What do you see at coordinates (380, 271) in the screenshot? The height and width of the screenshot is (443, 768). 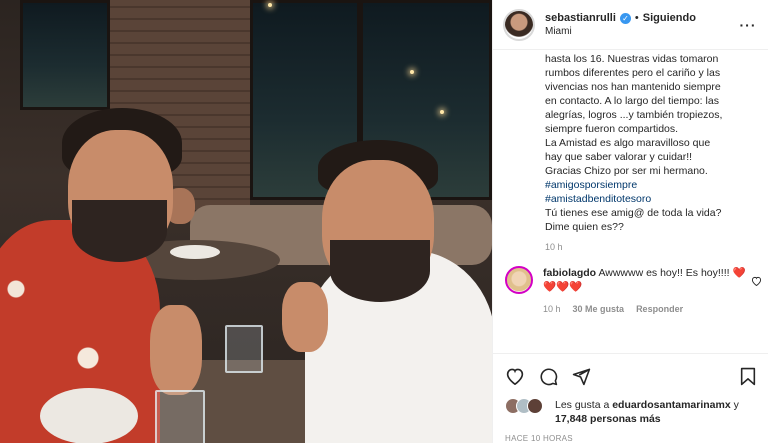 I see `right-person-beard` at bounding box center [380, 271].